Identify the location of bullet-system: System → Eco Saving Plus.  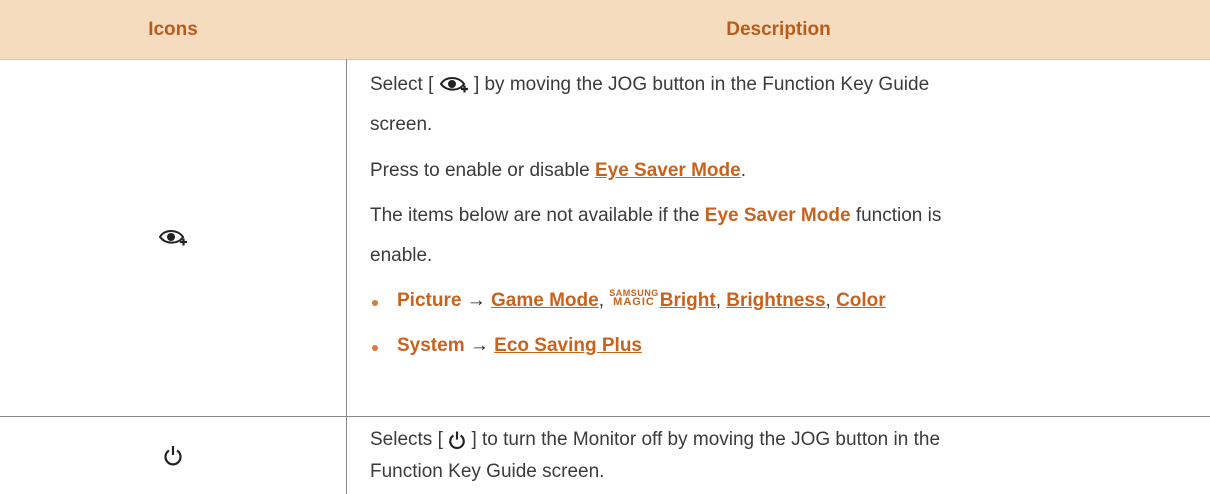
(519, 345).